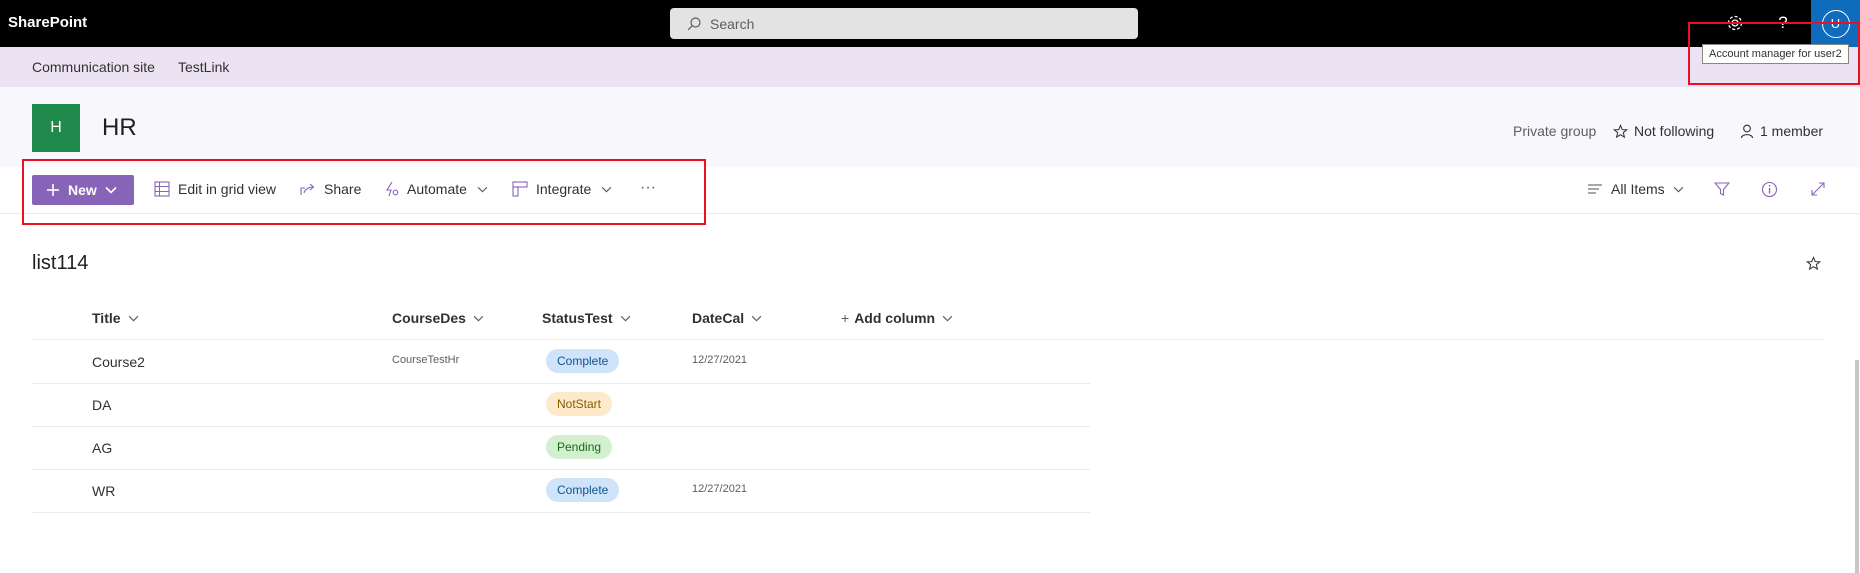 Image resolution: width=1860 pixels, height=573 pixels. I want to click on cell-title: Course2, so click(118, 362).